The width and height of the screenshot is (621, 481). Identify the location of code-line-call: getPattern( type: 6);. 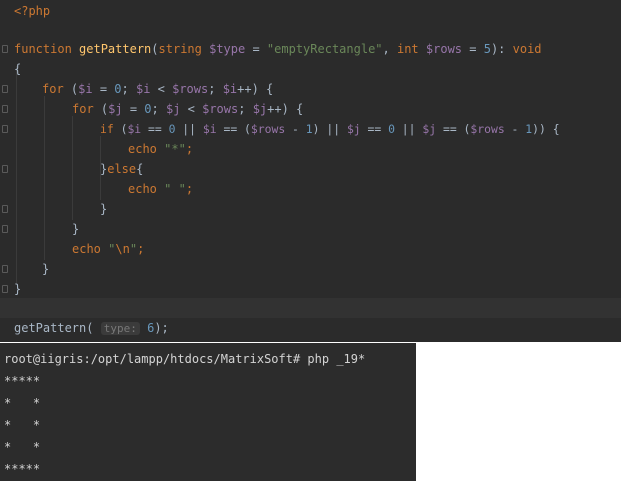
(91, 328).